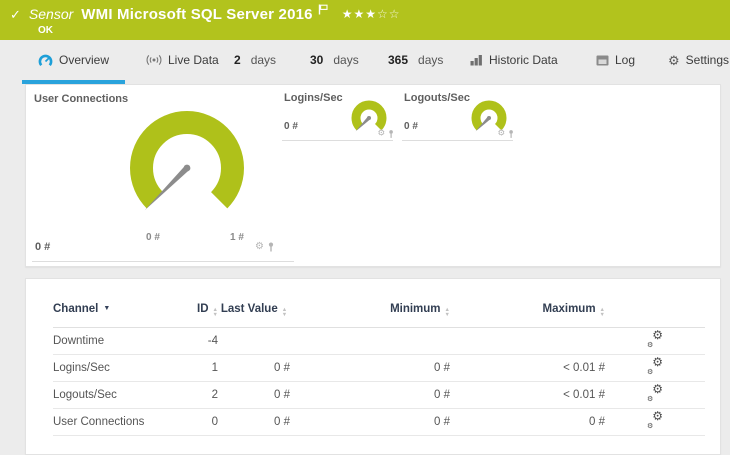 Image resolution: width=730 pixels, height=455 pixels. Describe the element at coordinates (265, 247) in the screenshot. I see `primary-gauge-actions: ⚙` at that location.